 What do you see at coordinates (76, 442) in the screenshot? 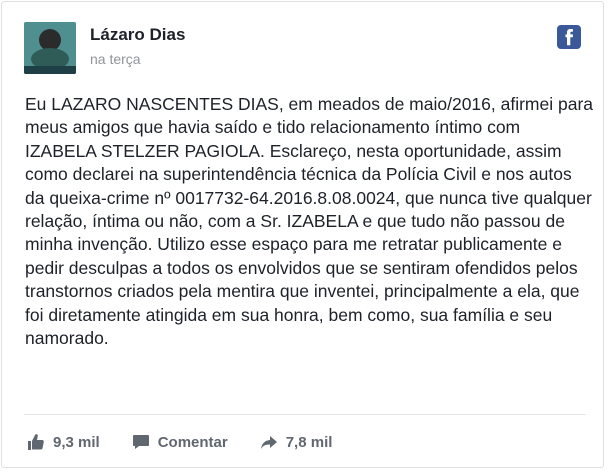
I see `like-count: 9,3 mil` at bounding box center [76, 442].